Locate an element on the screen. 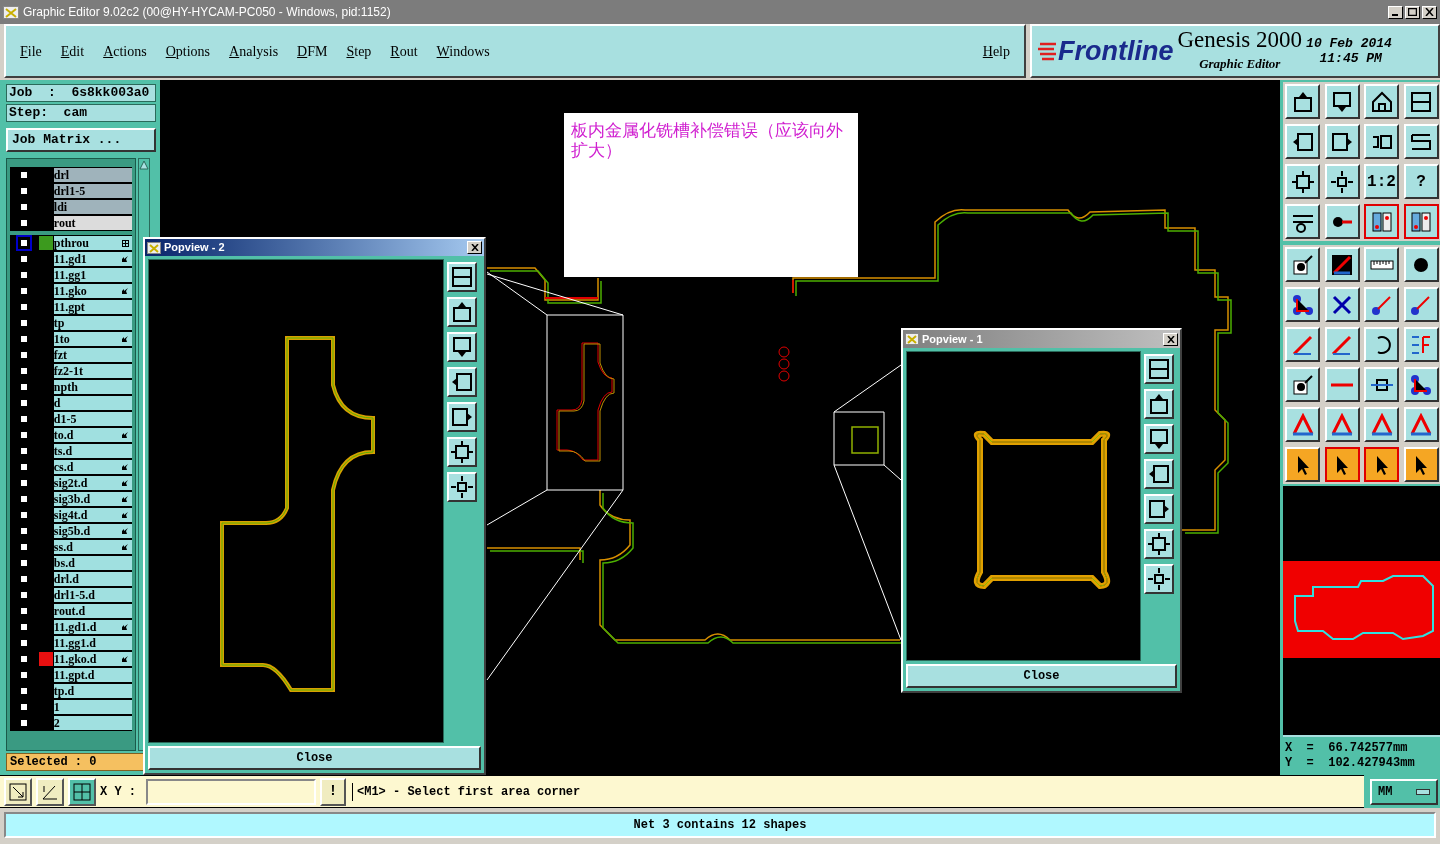  menu-item: Options is located at coordinates (188, 51).